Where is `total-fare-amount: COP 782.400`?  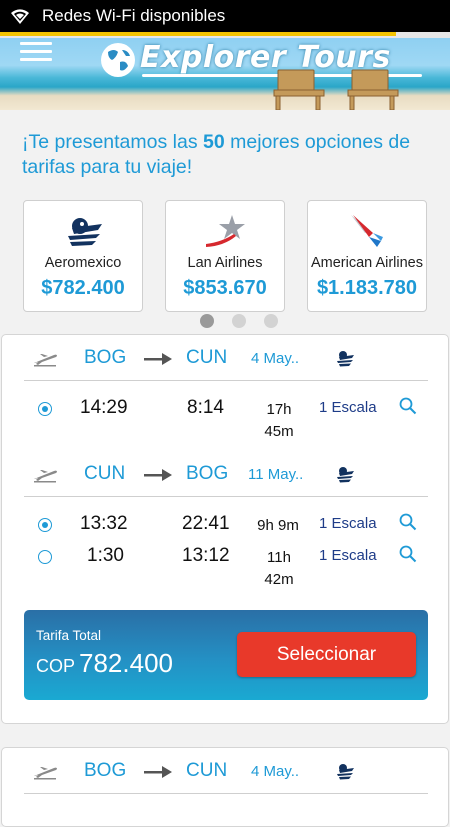 total-fare-amount: COP 782.400 is located at coordinates (104, 663).